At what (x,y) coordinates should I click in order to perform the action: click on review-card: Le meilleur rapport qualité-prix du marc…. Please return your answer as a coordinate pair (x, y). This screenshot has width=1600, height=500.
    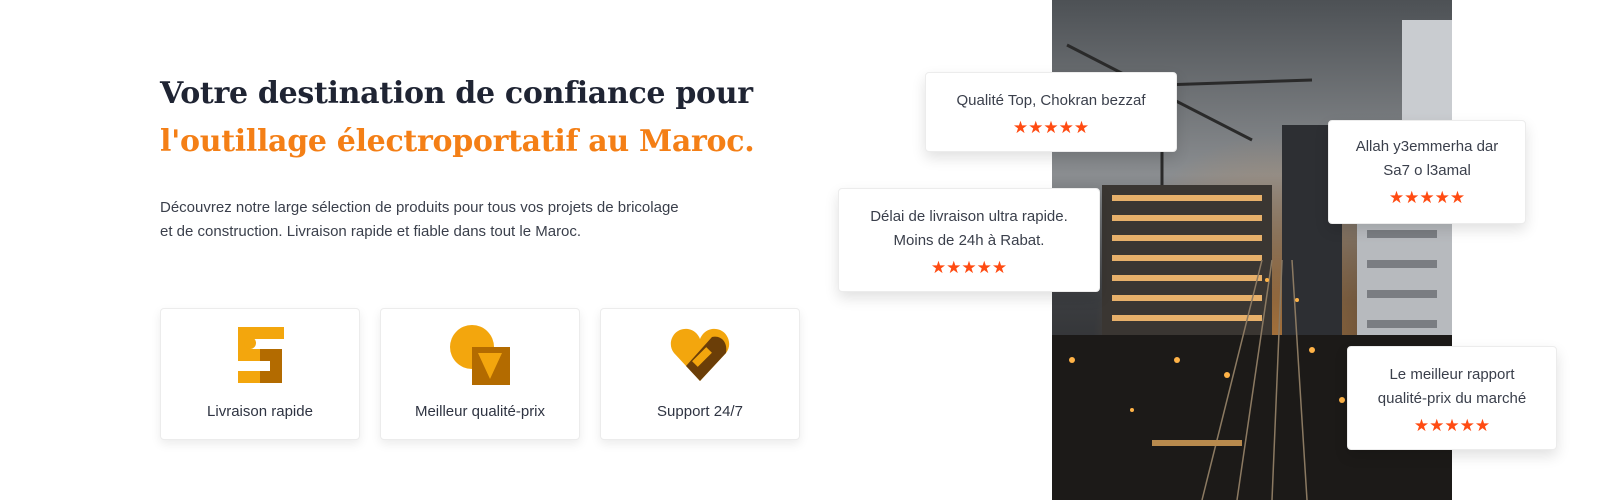
    Looking at the image, I should click on (1452, 398).